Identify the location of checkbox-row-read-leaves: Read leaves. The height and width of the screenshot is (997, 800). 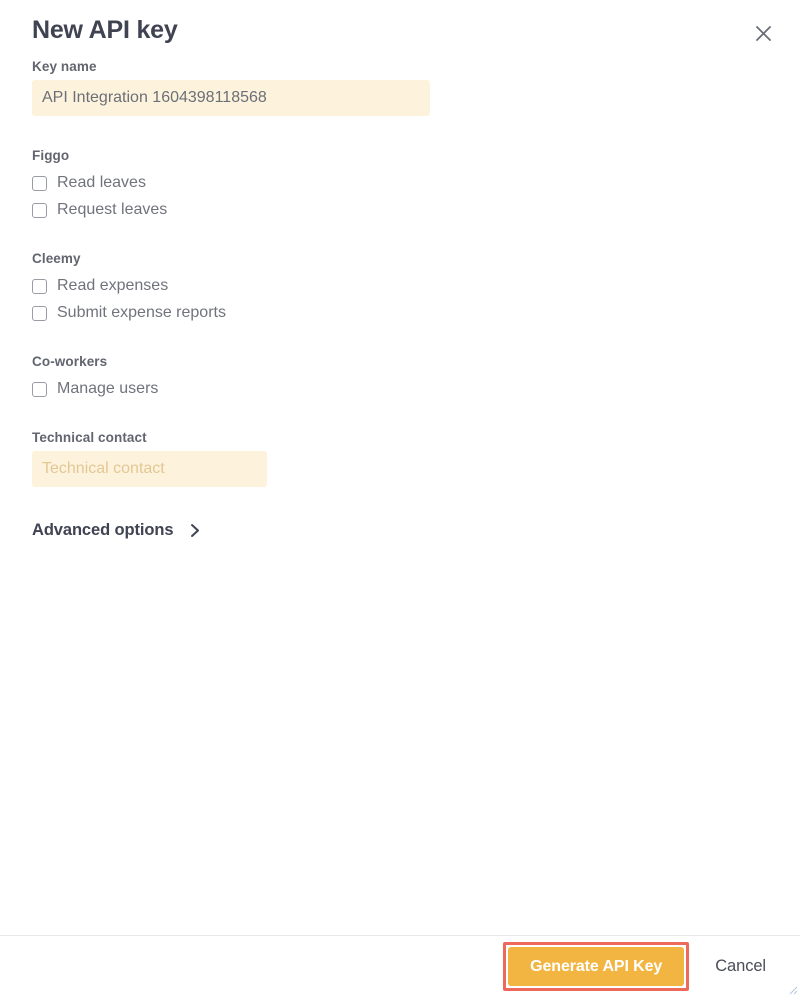
(400, 183).